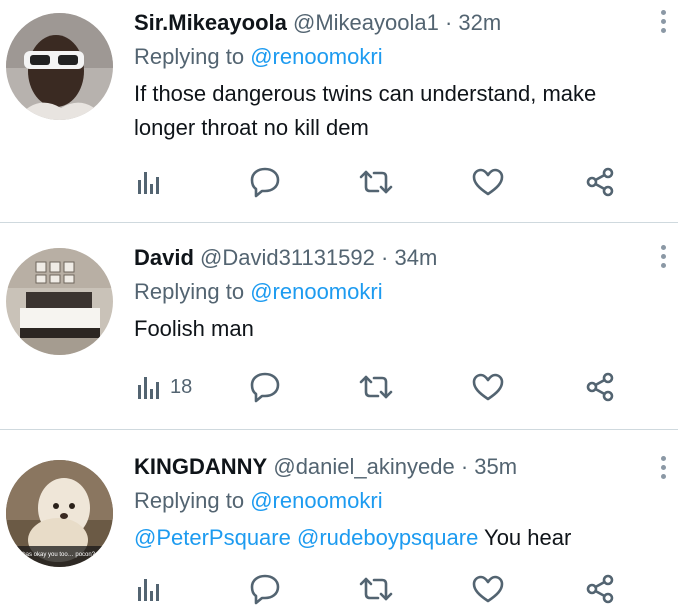 The height and width of the screenshot is (615, 678). I want to click on timestamp: 35m, so click(495, 466).